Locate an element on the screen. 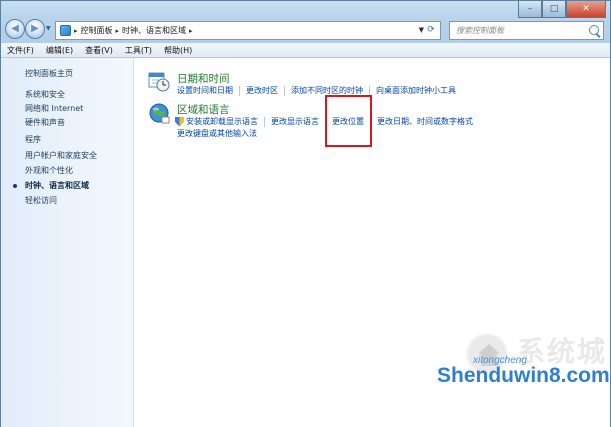  datetime-links: 设置时间和日期 更改时区 添加不同时区的时钟 向桌面添加时钟小工具 is located at coordinates (316, 90).